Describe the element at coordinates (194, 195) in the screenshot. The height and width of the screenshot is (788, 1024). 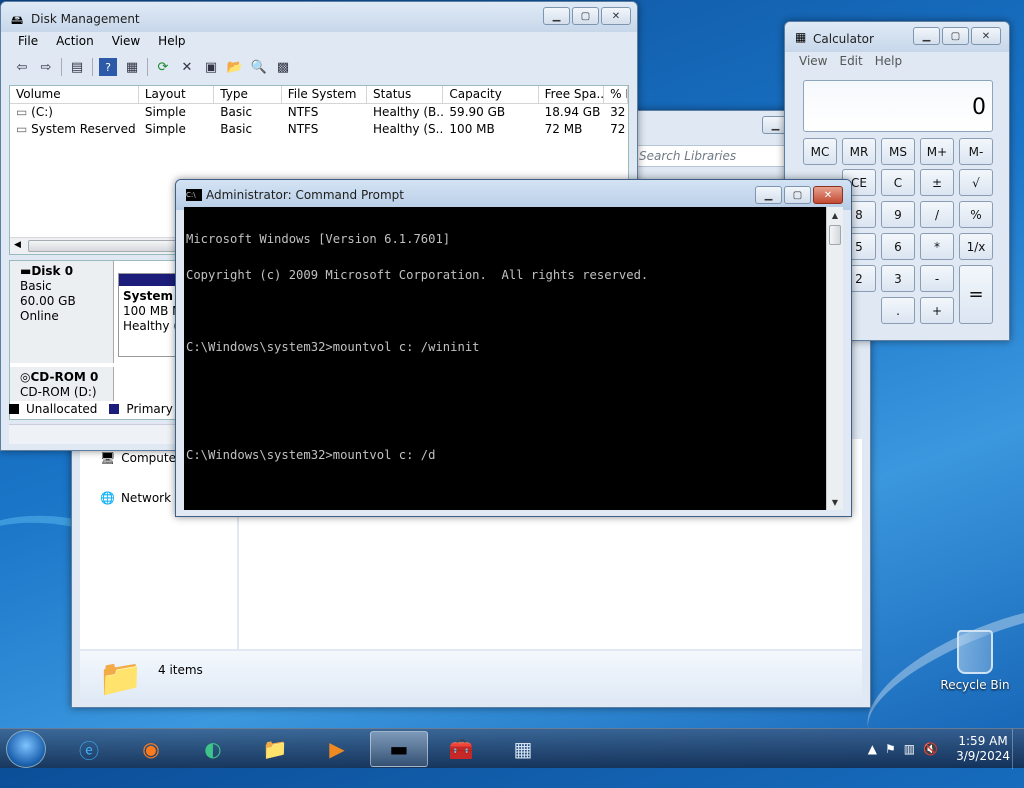
I see `cmd-icon: C:\` at that location.